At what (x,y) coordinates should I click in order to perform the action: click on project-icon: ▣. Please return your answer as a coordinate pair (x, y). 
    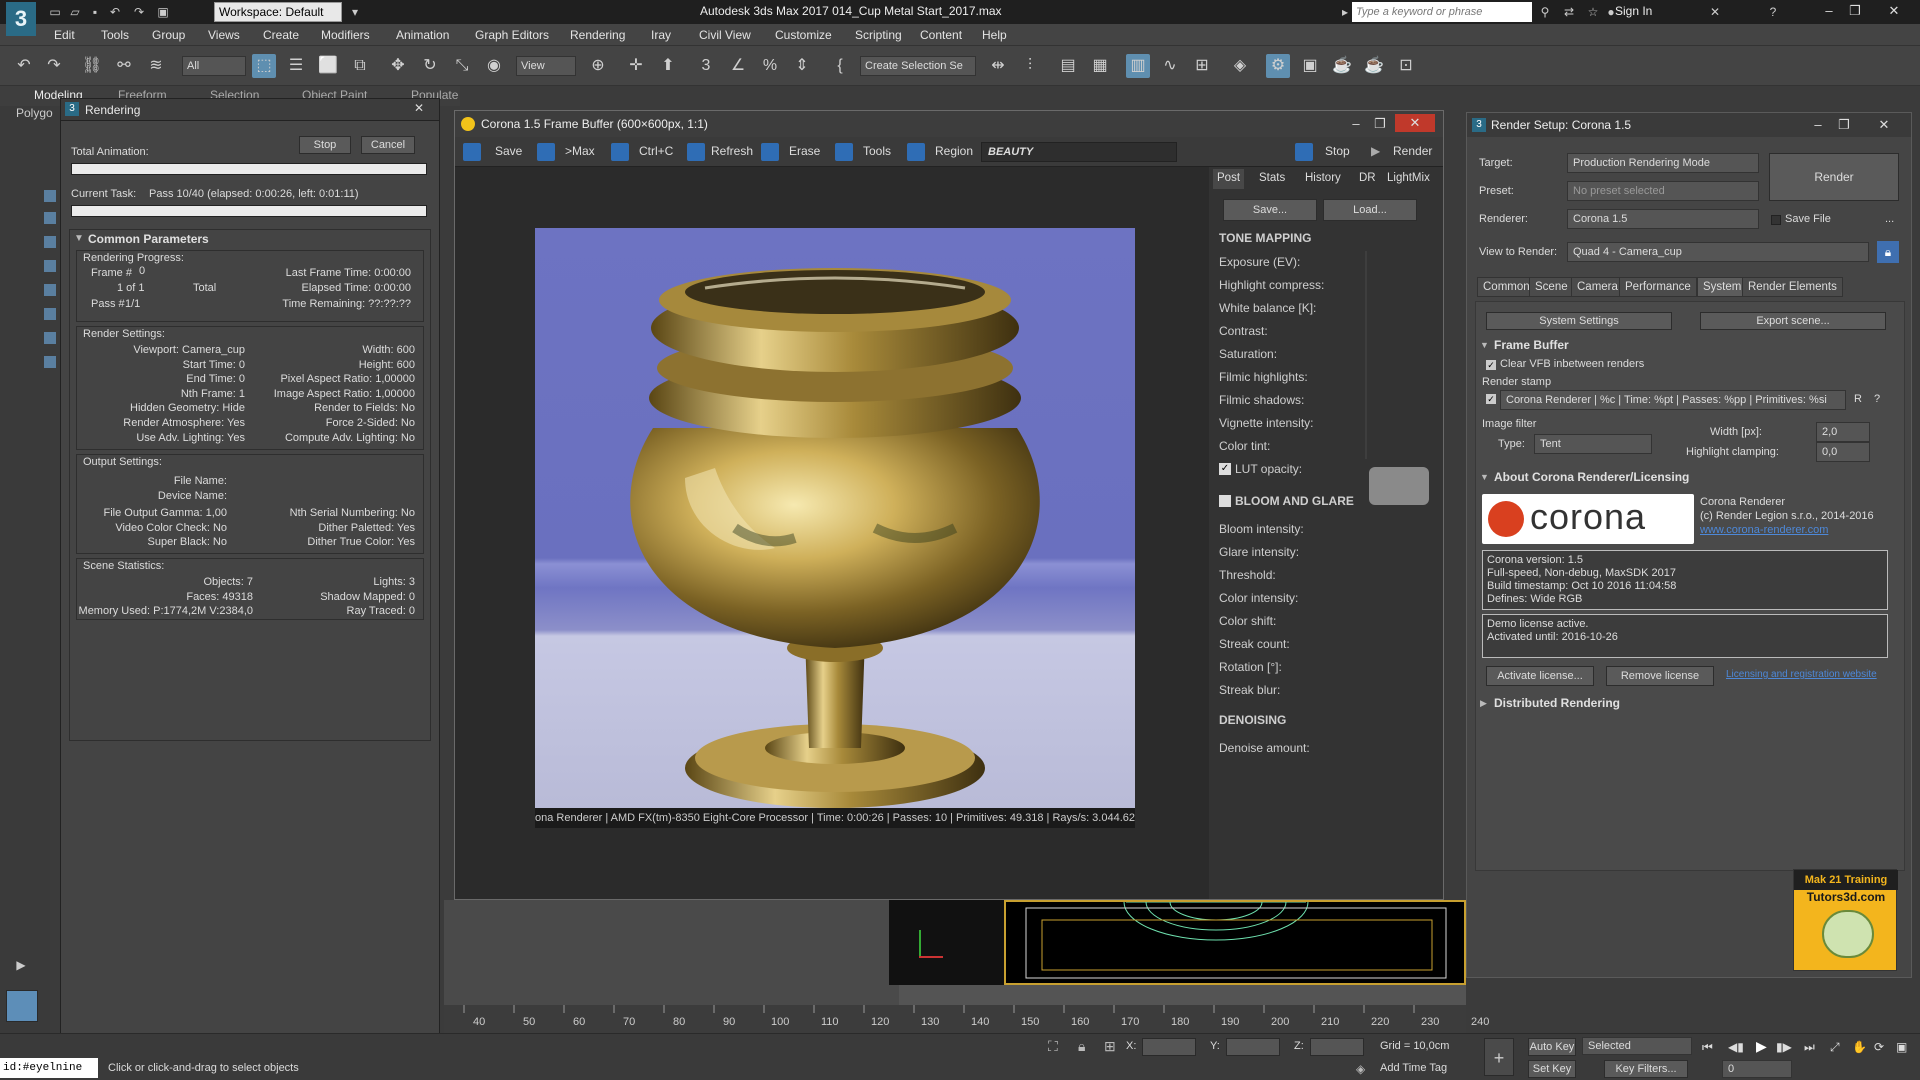
    Looking at the image, I should click on (163, 12).